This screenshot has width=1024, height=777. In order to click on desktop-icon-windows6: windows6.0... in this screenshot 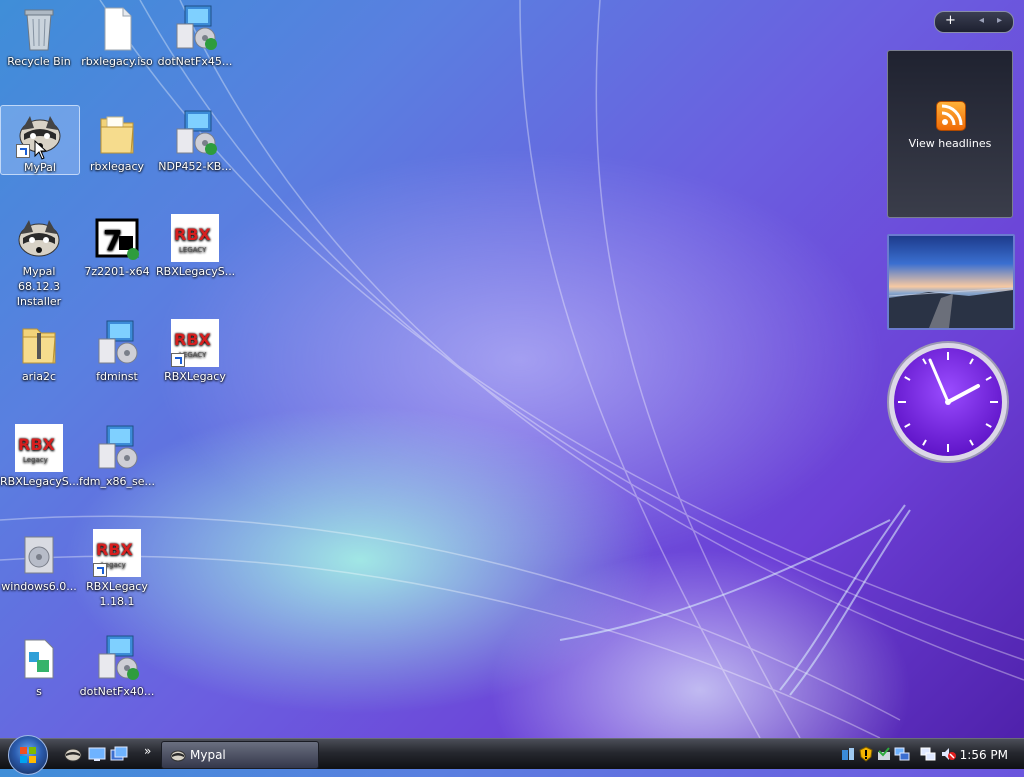, I will do `click(39, 575)`.